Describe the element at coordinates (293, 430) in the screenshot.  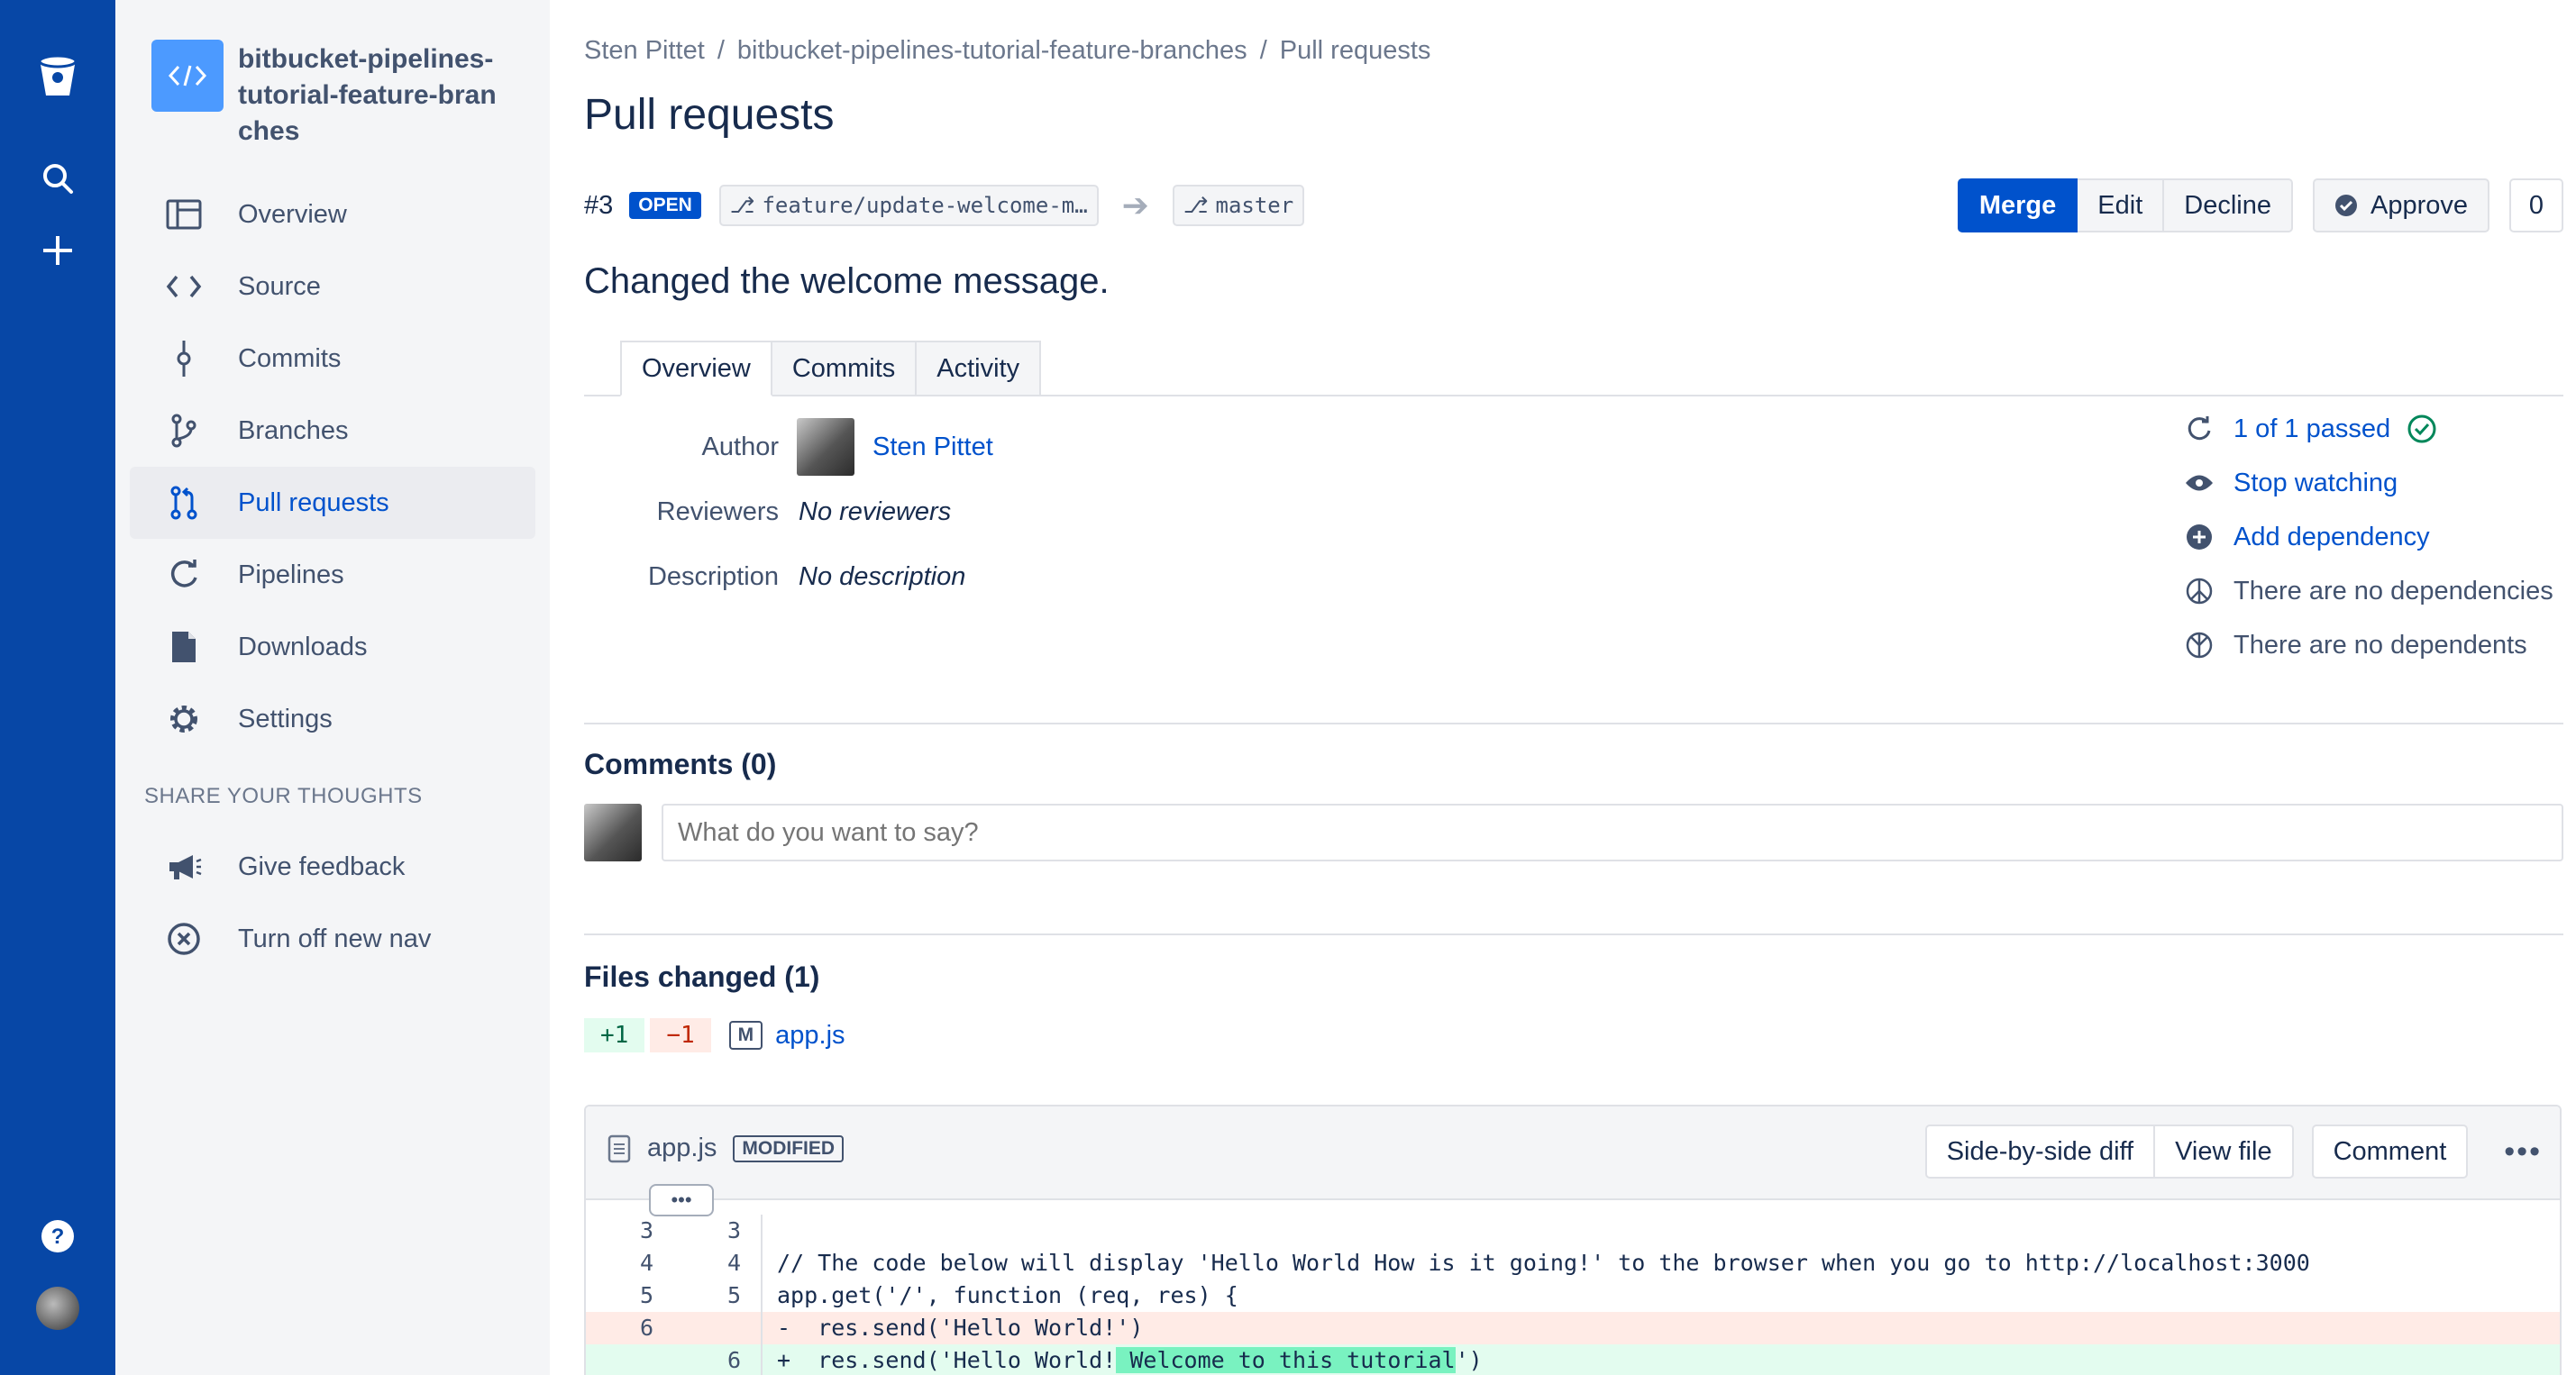
I see `sidebar-item-label: Branches` at that location.